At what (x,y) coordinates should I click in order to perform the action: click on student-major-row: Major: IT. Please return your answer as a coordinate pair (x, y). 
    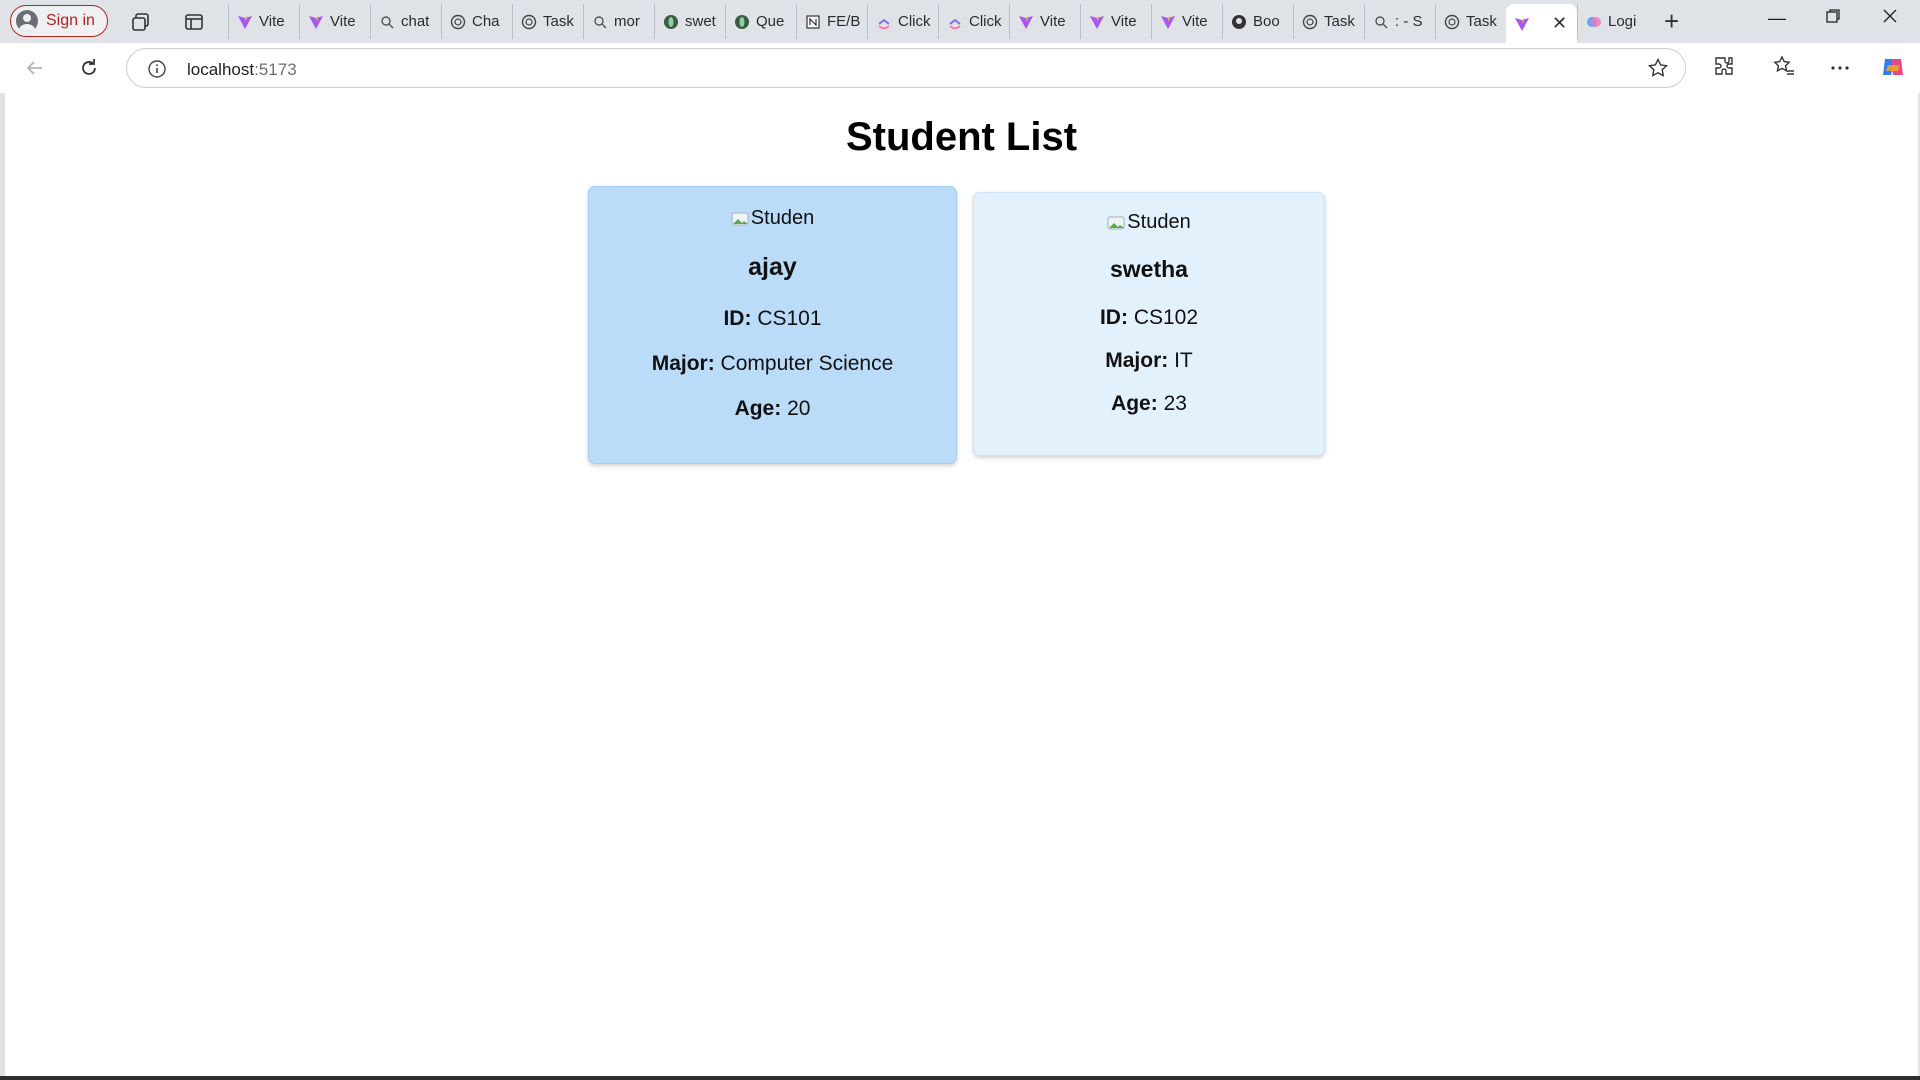
    Looking at the image, I should click on (1149, 361).